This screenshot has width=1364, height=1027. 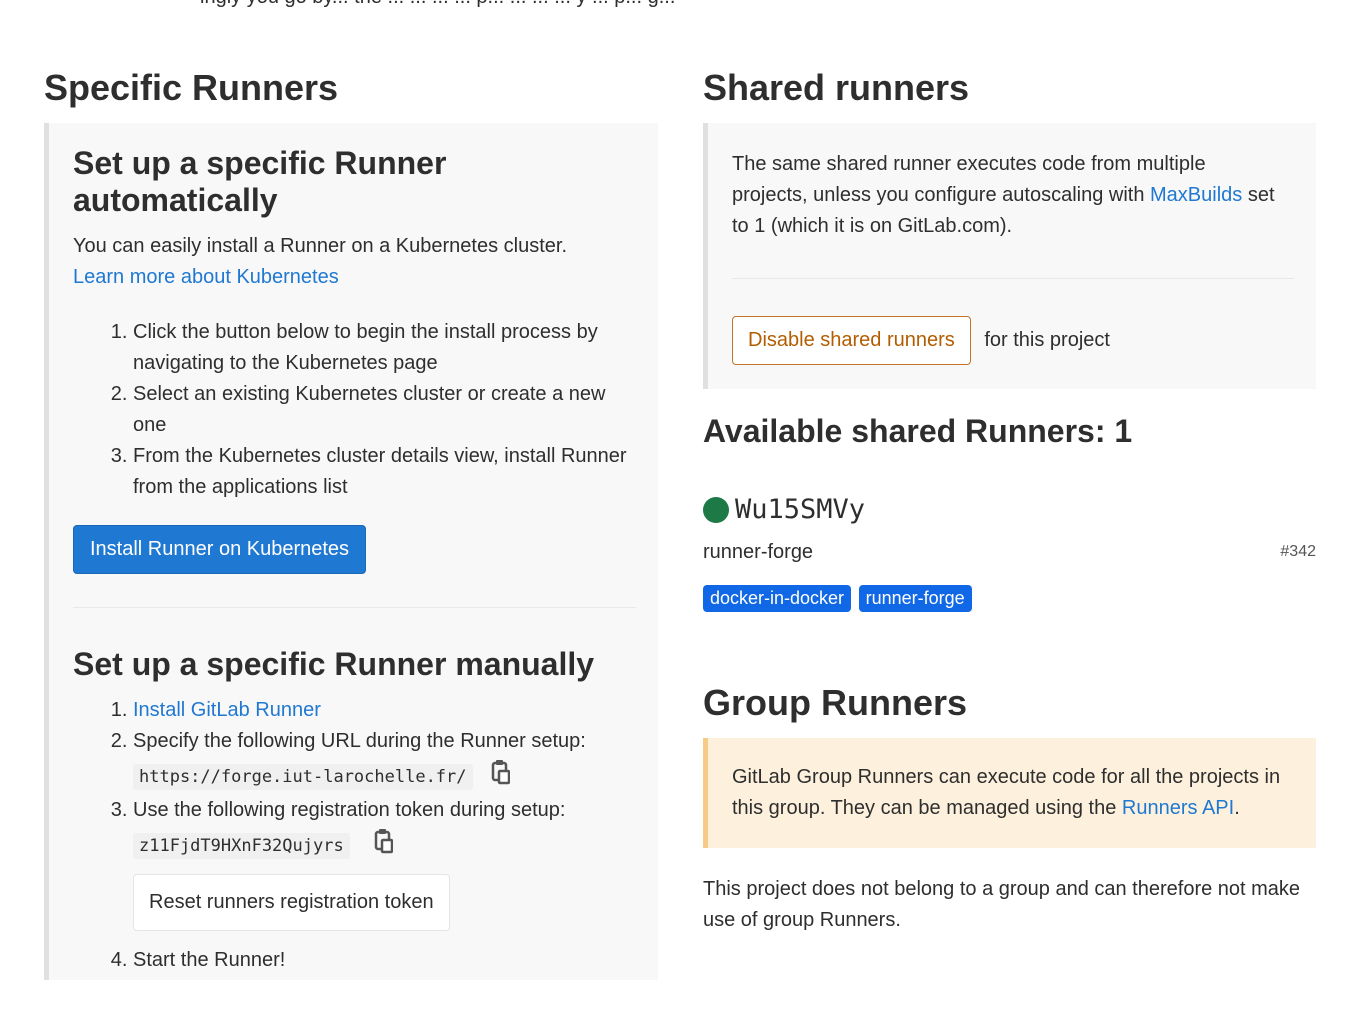 What do you see at coordinates (777, 598) in the screenshot?
I see `runner-tag-badge: docker-in-docker` at bounding box center [777, 598].